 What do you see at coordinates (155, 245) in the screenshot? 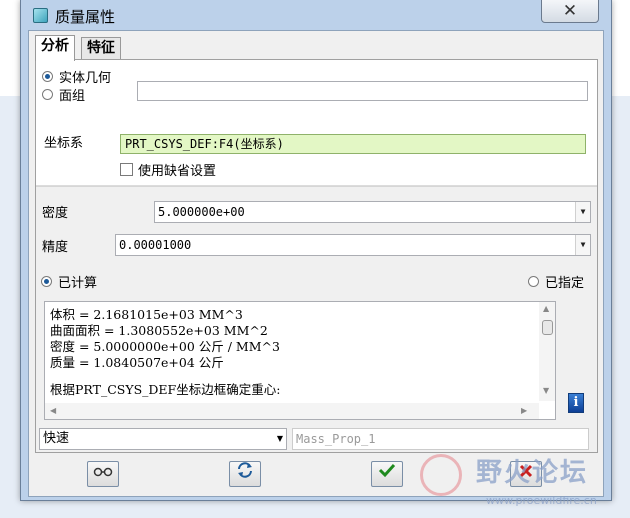
I see `accuracy-value: 0.00001000` at bounding box center [155, 245].